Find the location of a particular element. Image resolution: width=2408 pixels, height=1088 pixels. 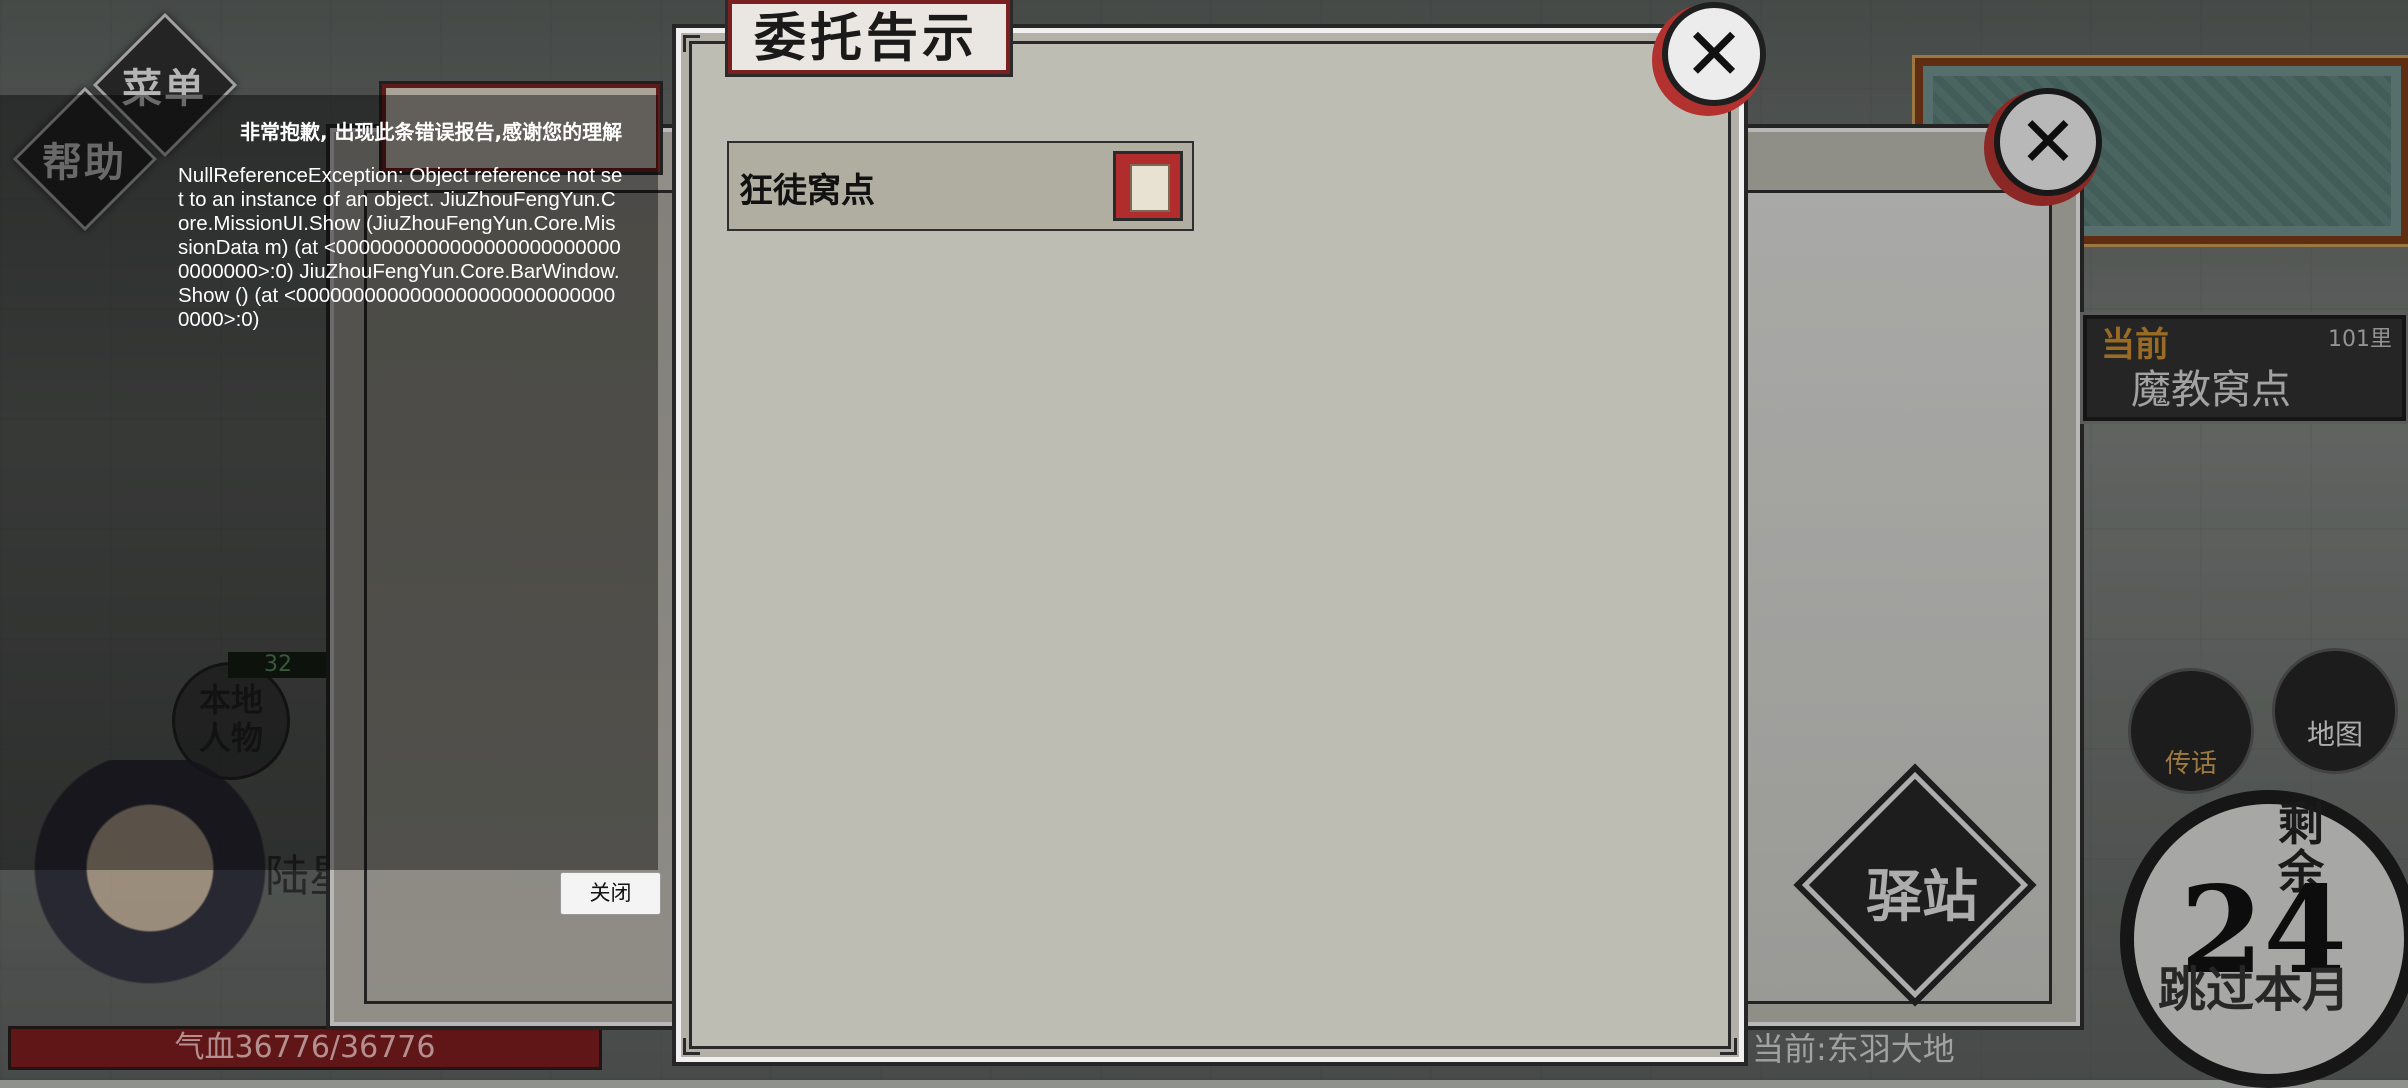

scroll-icon is located at coordinates (1148, 186).